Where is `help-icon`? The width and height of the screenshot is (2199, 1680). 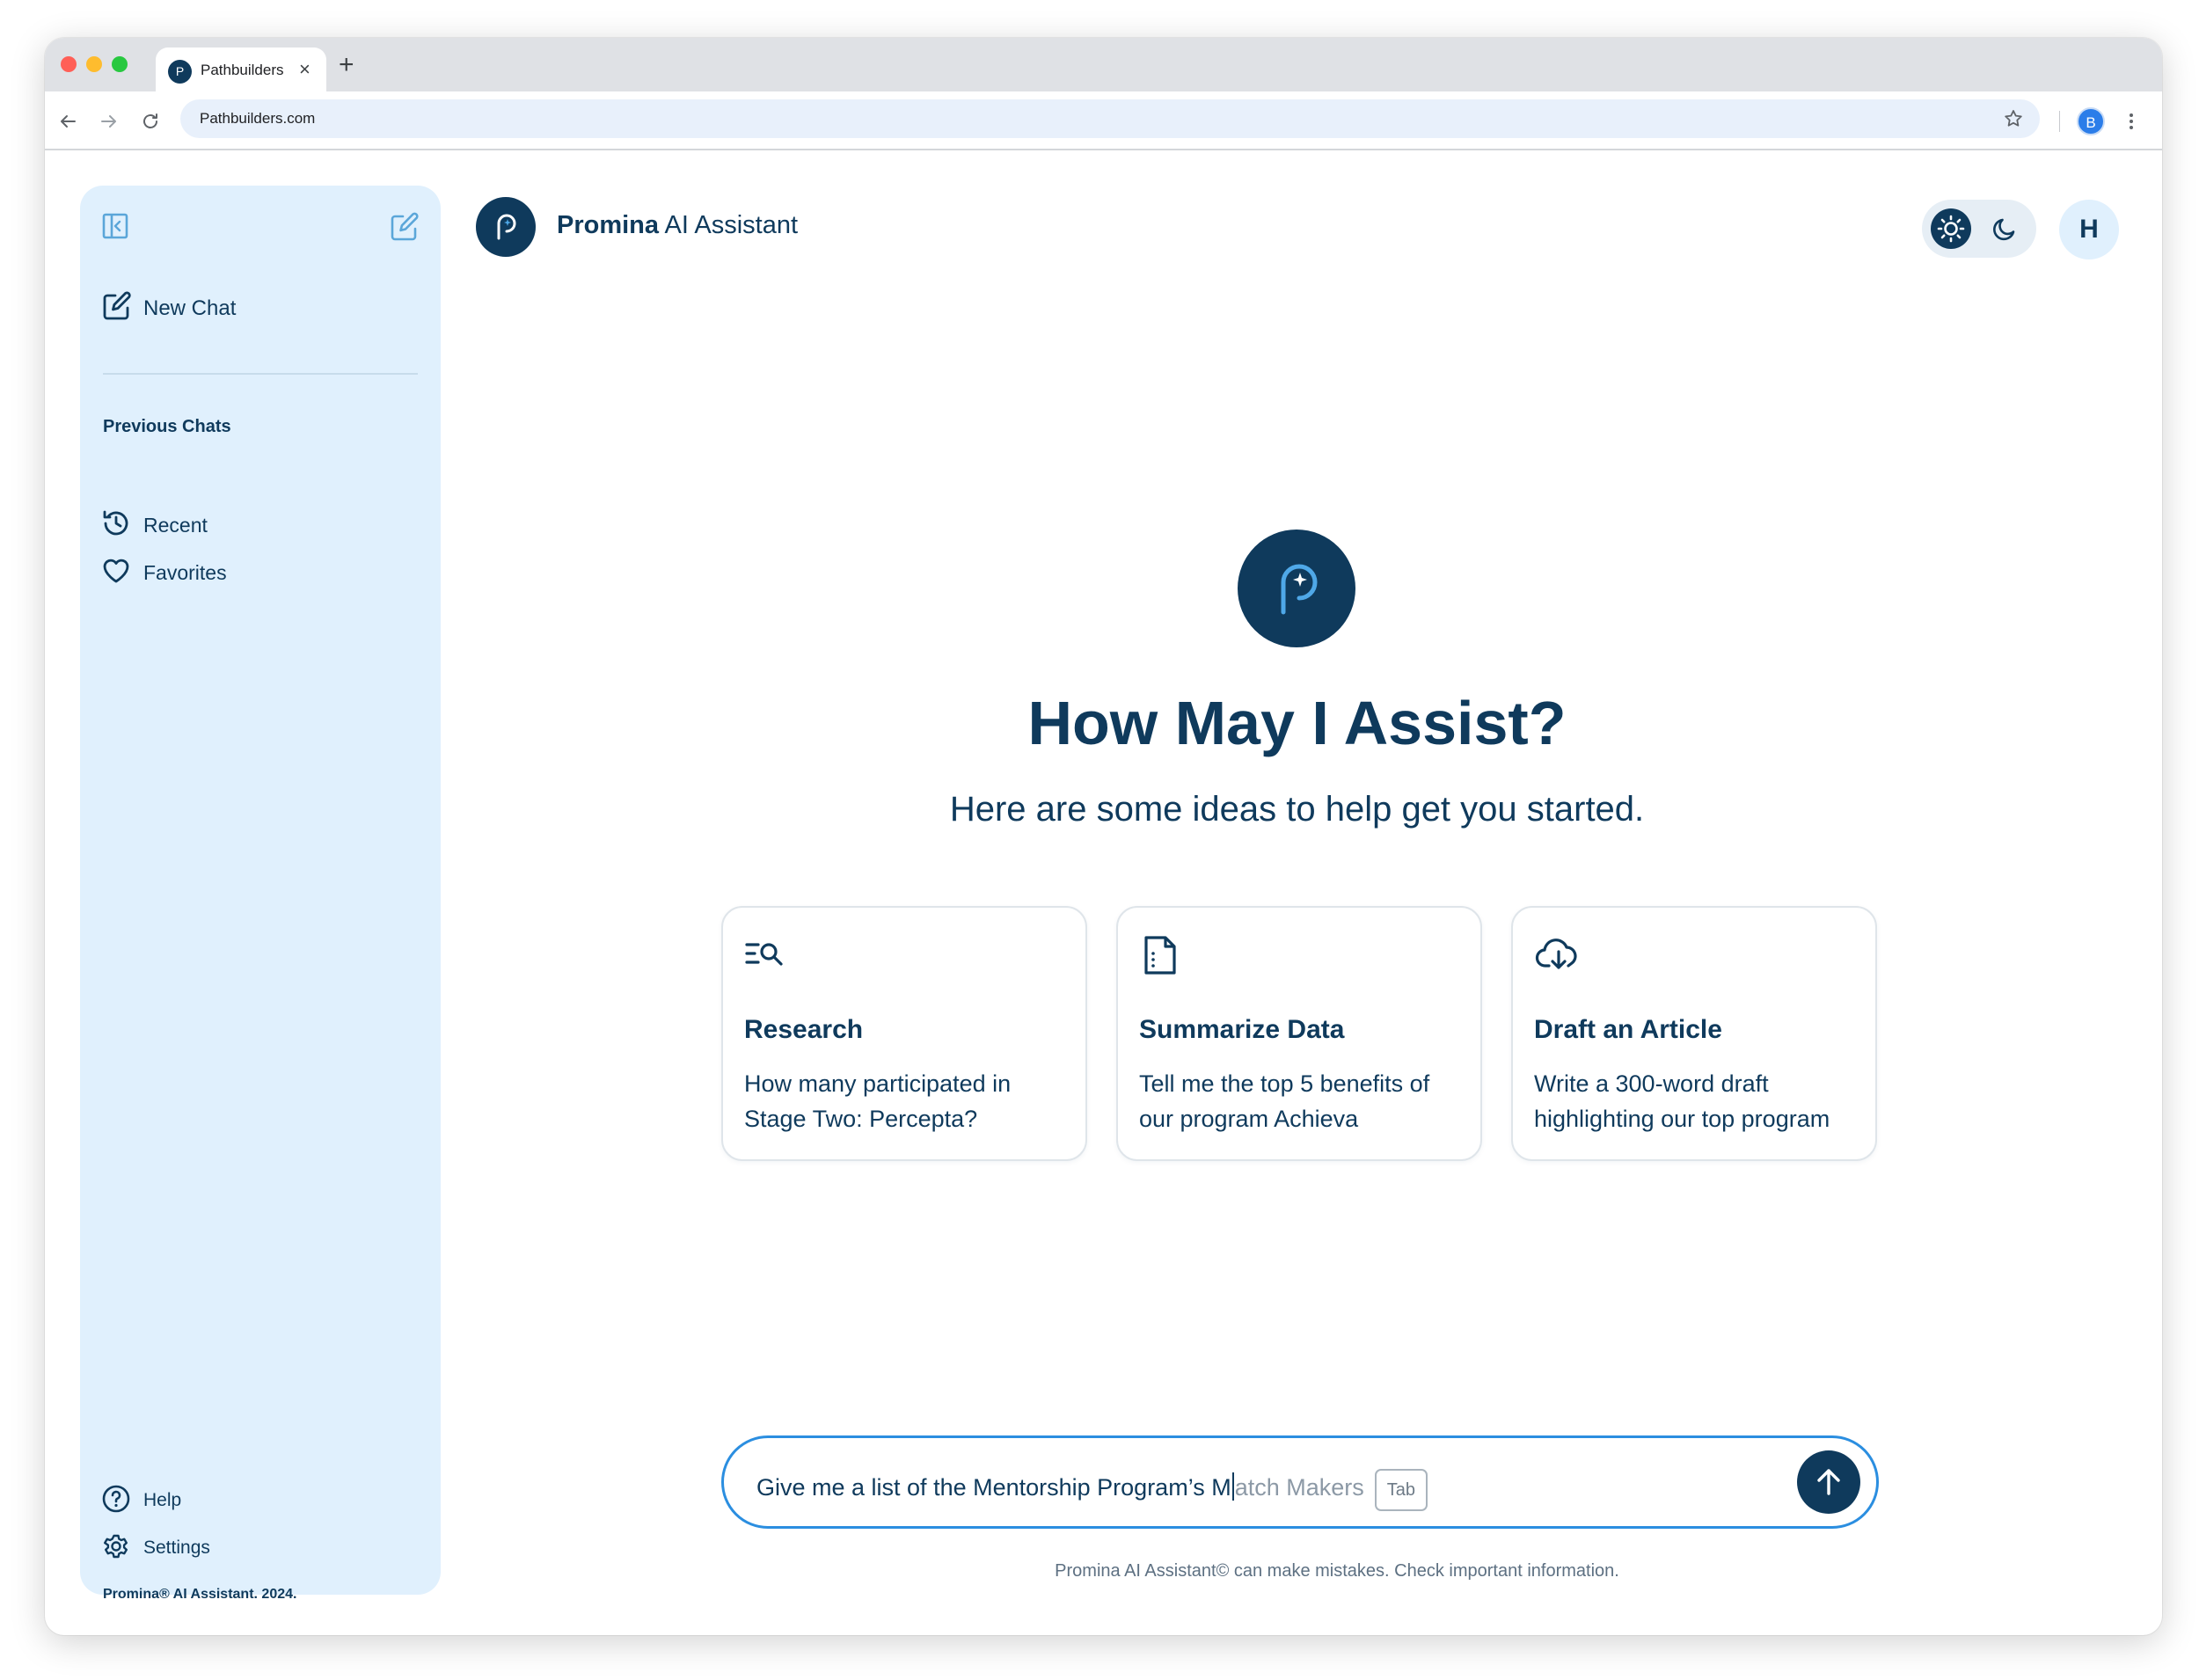
help-icon is located at coordinates (116, 1499).